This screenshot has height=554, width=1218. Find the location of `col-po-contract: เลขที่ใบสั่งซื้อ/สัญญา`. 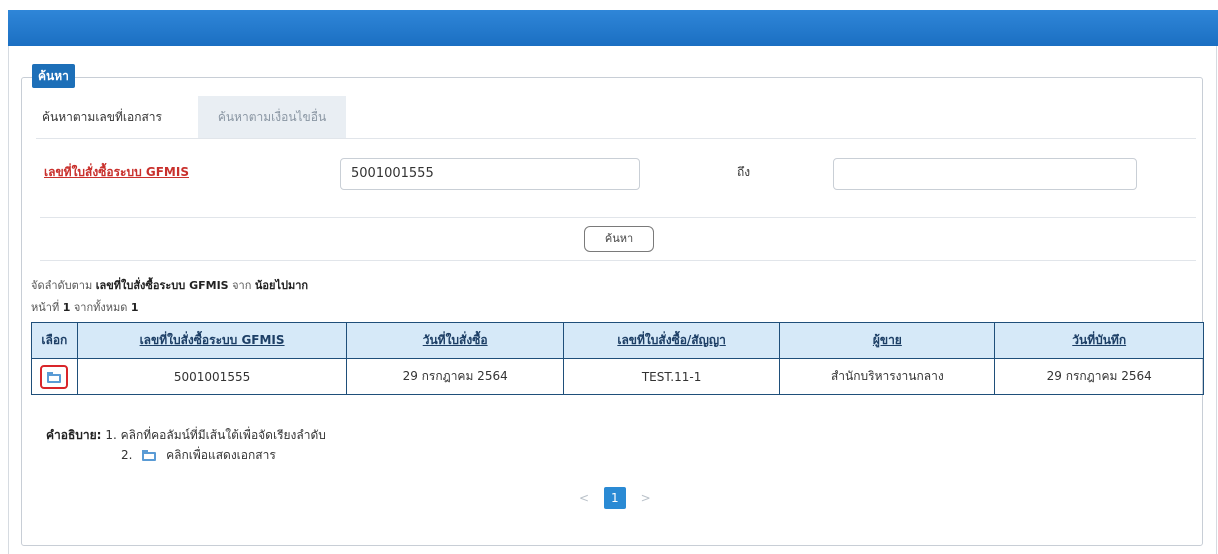

col-po-contract: เลขที่ใบสั่งซื้อ/สัญญา is located at coordinates (671, 340).